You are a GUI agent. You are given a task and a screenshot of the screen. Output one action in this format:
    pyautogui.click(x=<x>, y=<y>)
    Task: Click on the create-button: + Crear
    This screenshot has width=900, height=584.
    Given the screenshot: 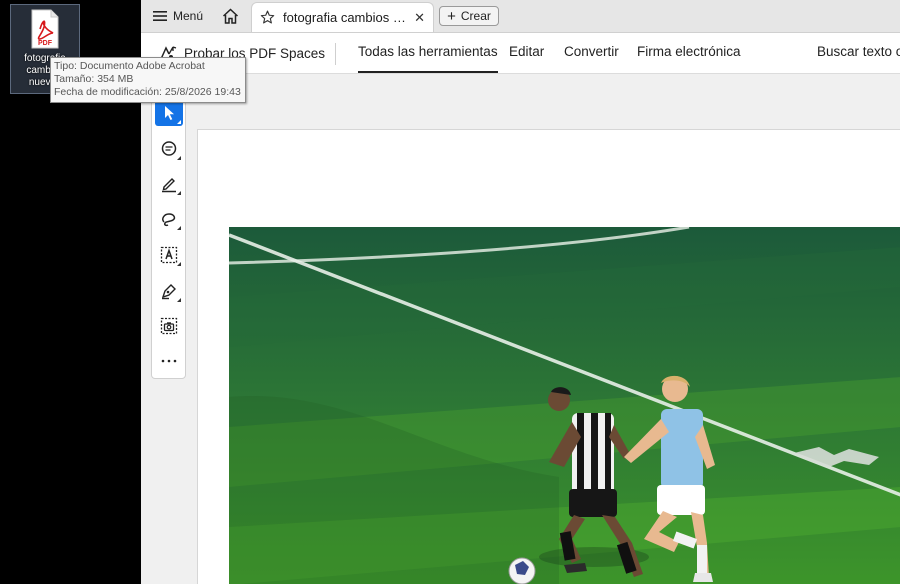 What is the action you would take?
    pyautogui.click(x=469, y=16)
    